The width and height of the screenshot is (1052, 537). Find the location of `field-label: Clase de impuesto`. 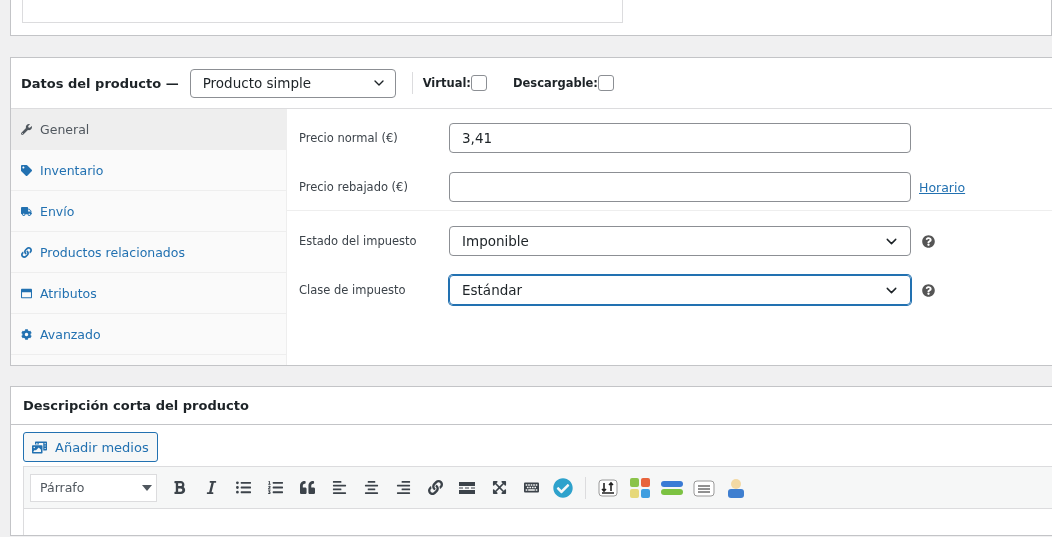

field-label: Clase de impuesto is located at coordinates (353, 290).